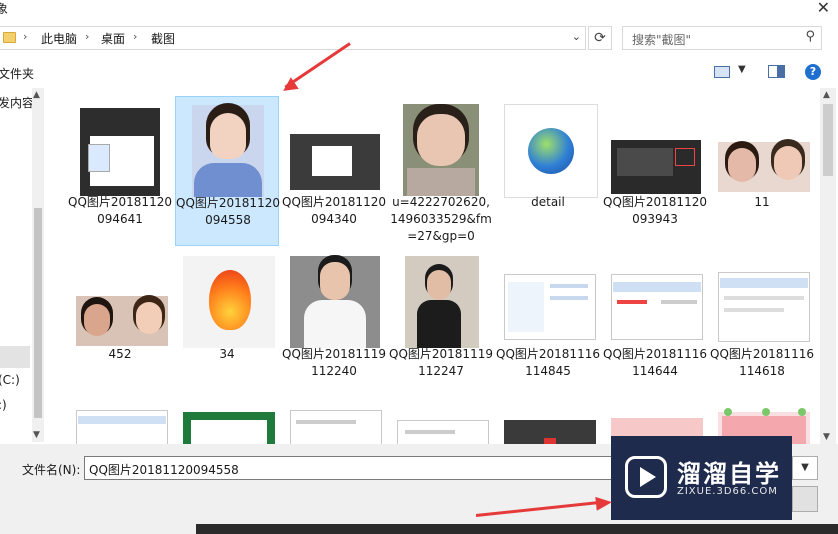 The height and width of the screenshot is (534, 838). Describe the element at coordinates (813, 72) in the screenshot. I see `help-icon: ?` at that location.